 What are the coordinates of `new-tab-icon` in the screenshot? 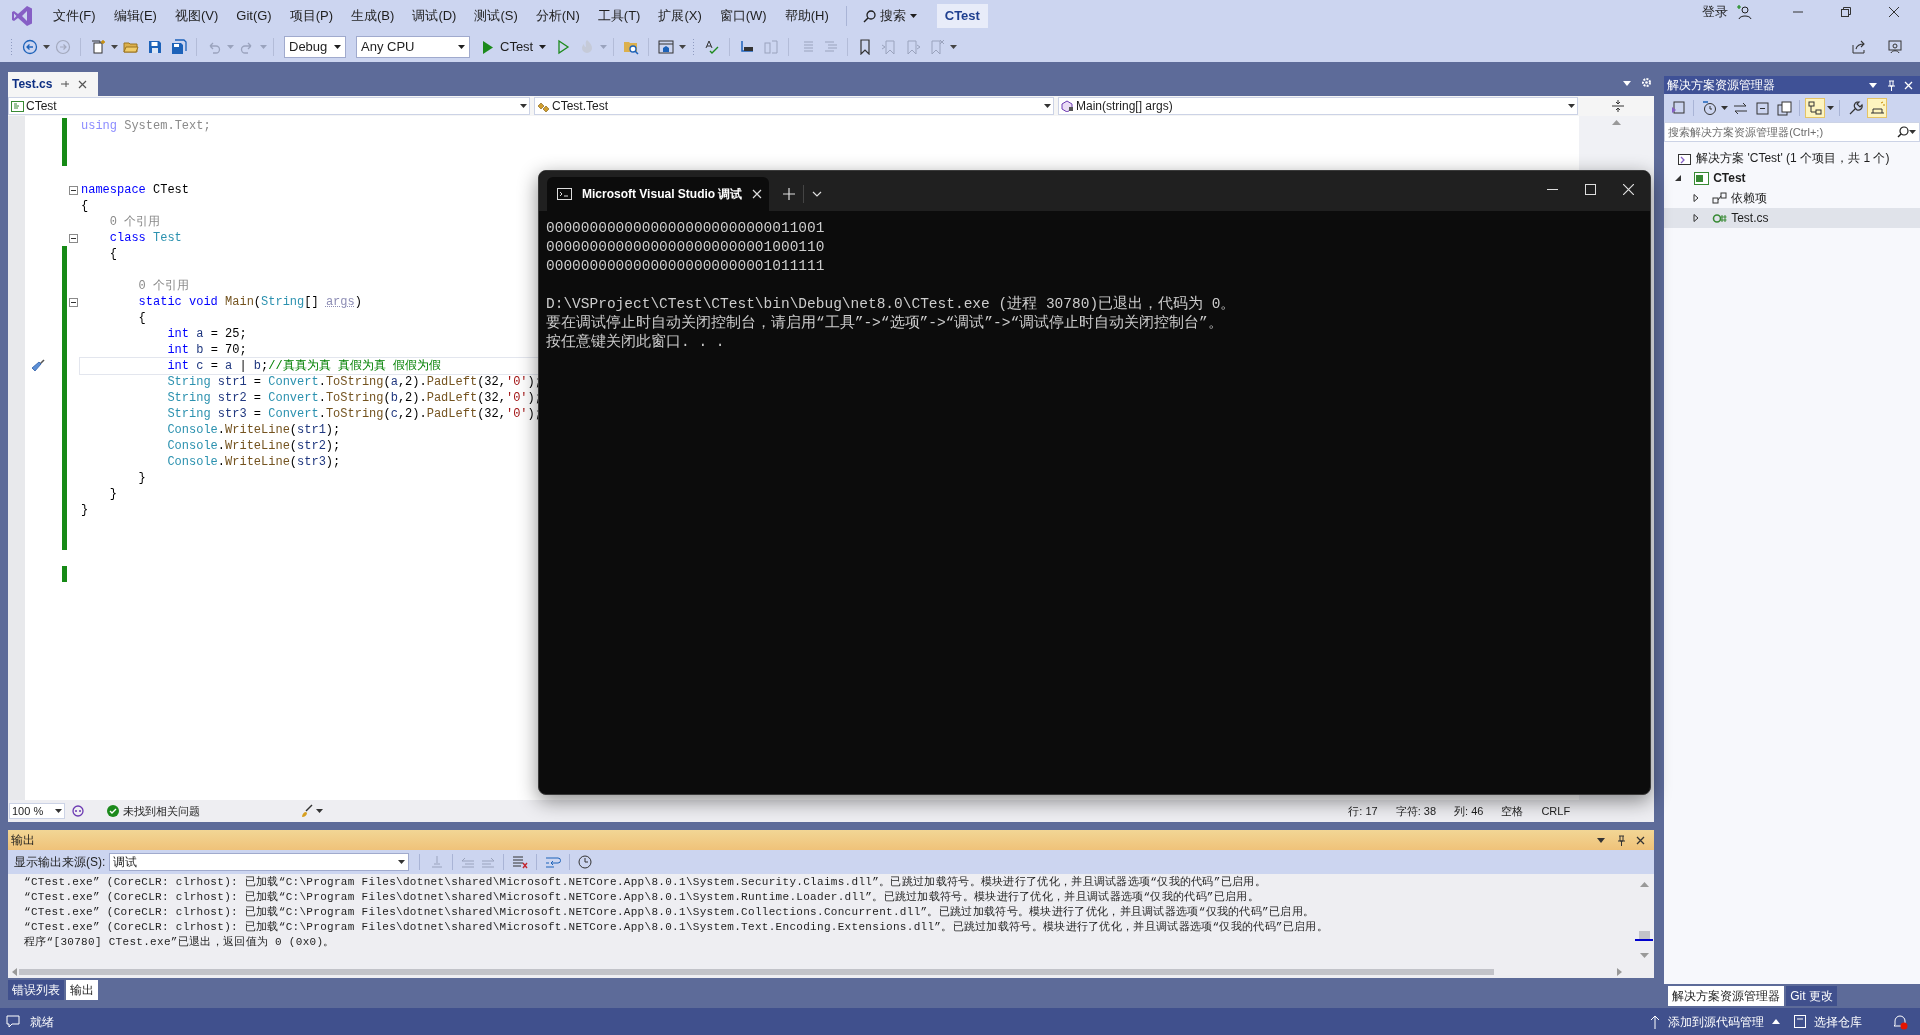 It's located at (789, 194).